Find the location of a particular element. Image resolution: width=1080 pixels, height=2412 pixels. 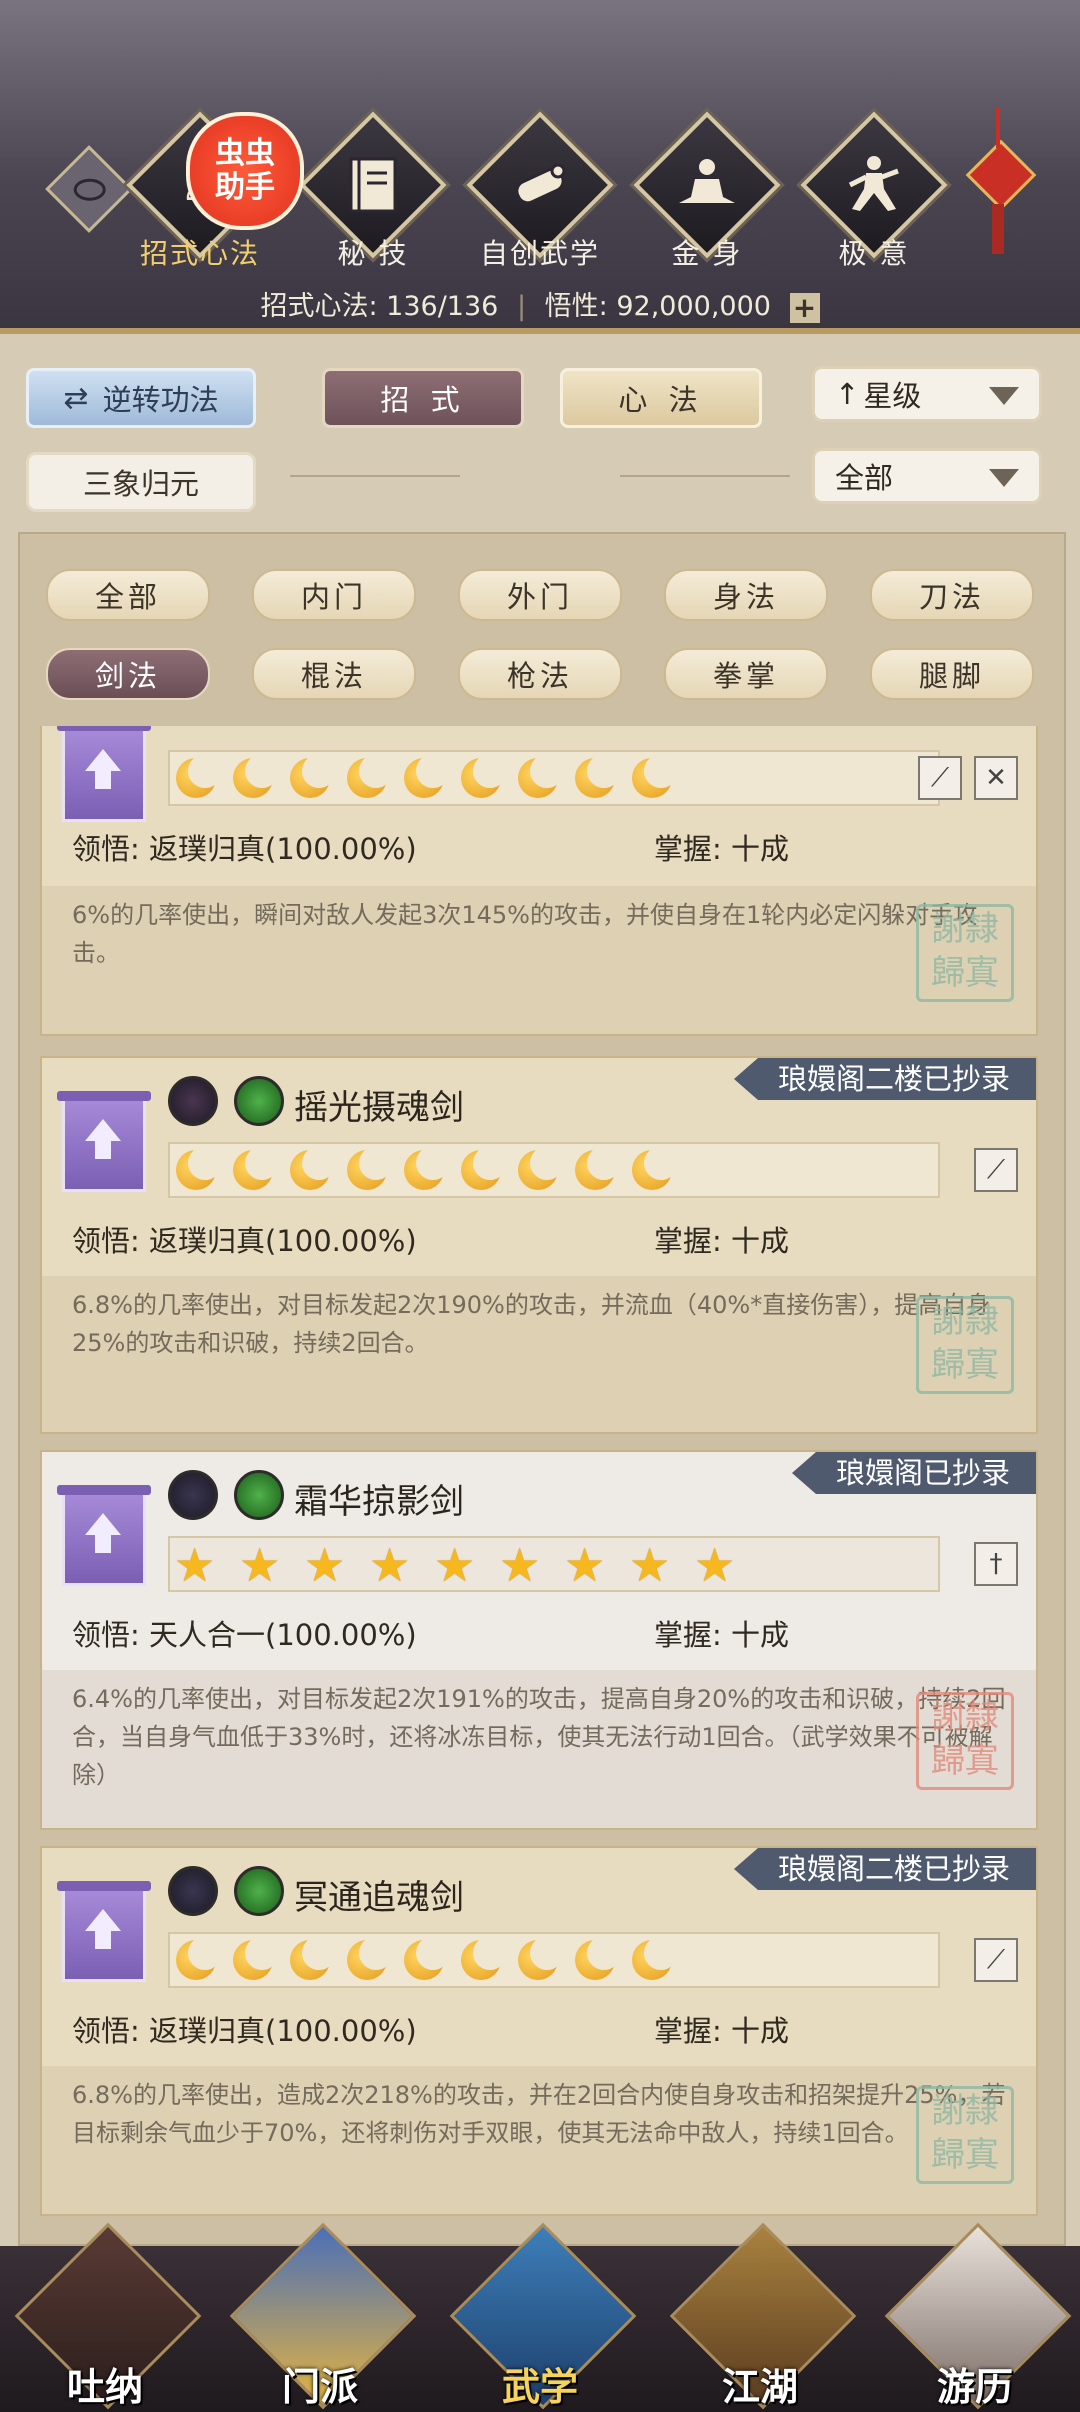

tab-mind-label: 心 法 is located at coordinates (661, 400).